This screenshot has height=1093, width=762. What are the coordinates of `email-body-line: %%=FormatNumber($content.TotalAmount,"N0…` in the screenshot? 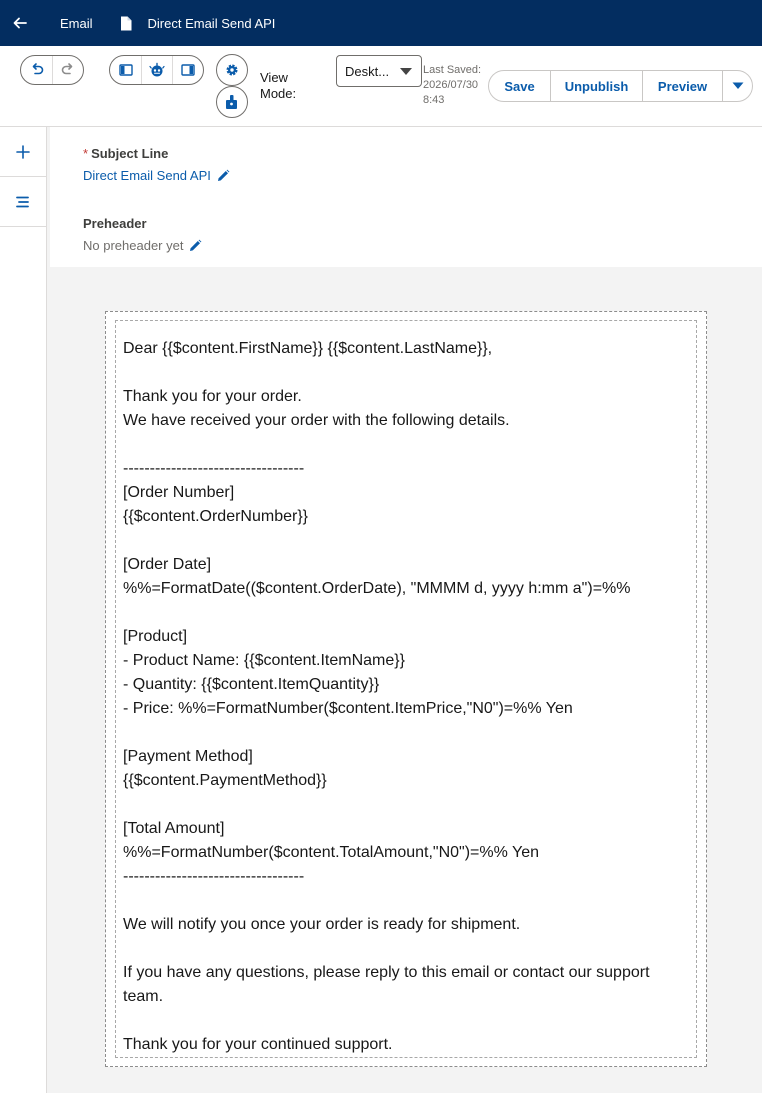 It's located at (331, 852).